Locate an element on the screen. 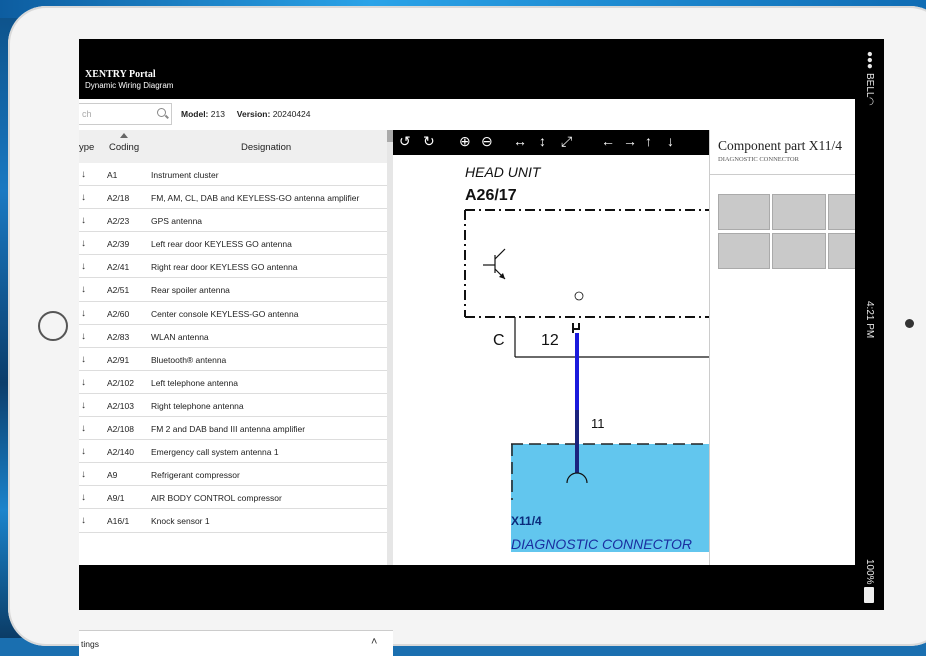 This screenshot has width=926, height=656. table-row: ↓ A2/103 Right telephone antenna is located at coordinates (233, 406).